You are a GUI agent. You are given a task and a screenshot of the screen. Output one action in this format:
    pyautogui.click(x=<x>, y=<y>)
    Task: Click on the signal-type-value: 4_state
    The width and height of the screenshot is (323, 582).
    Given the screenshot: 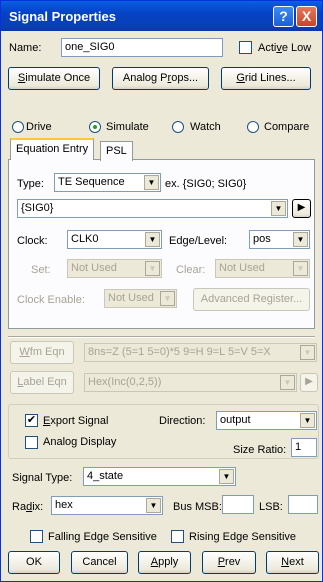 What is the action you would take?
    pyautogui.click(x=105, y=476)
    